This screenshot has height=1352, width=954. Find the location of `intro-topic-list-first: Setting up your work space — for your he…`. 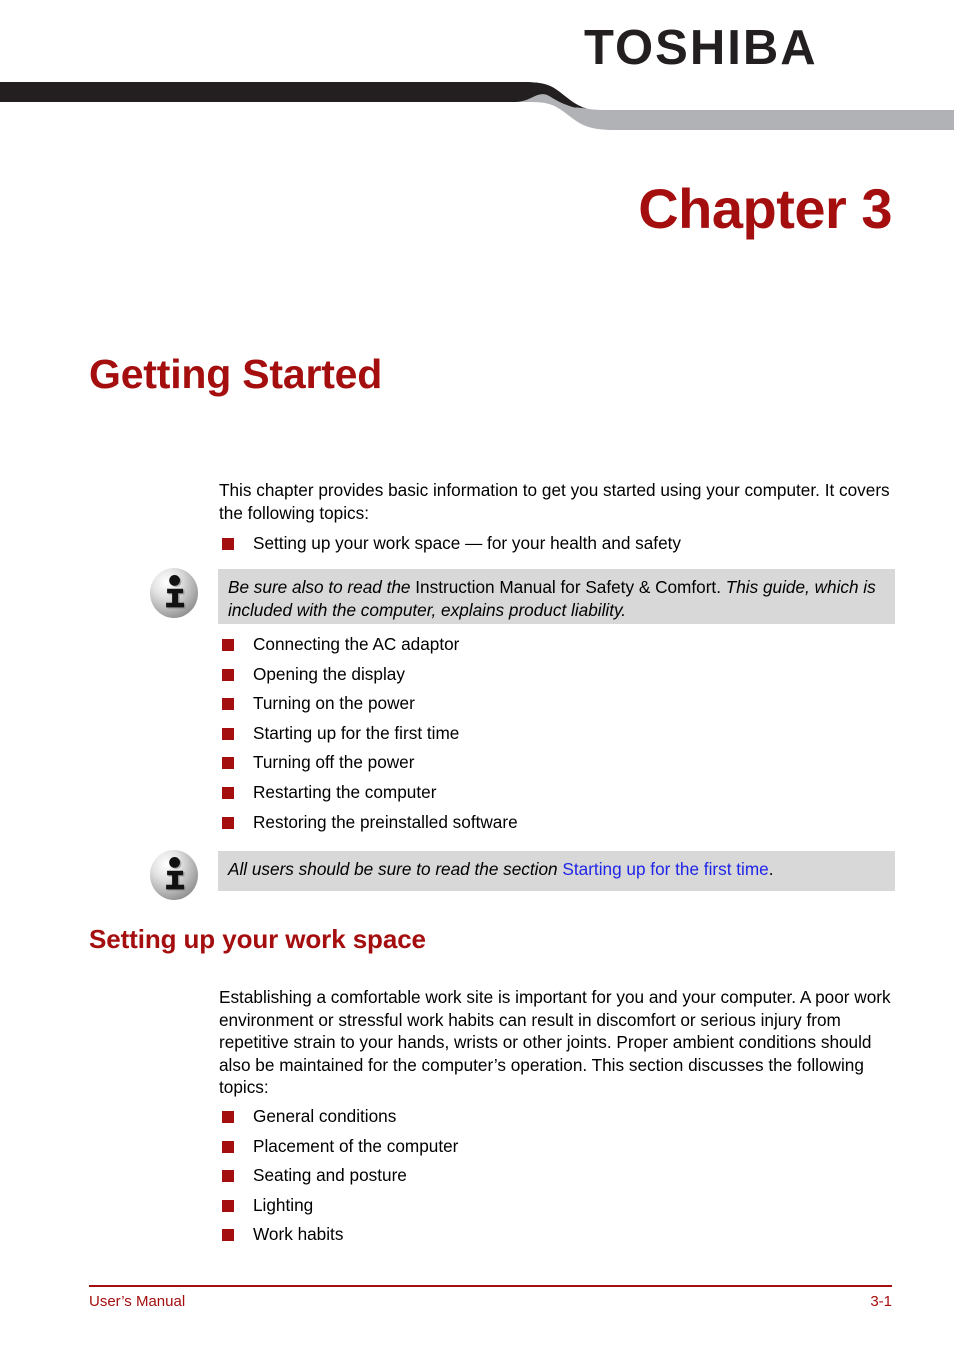

intro-topic-list-first: Setting up your work space — for your he… is located at coordinates (559, 546).